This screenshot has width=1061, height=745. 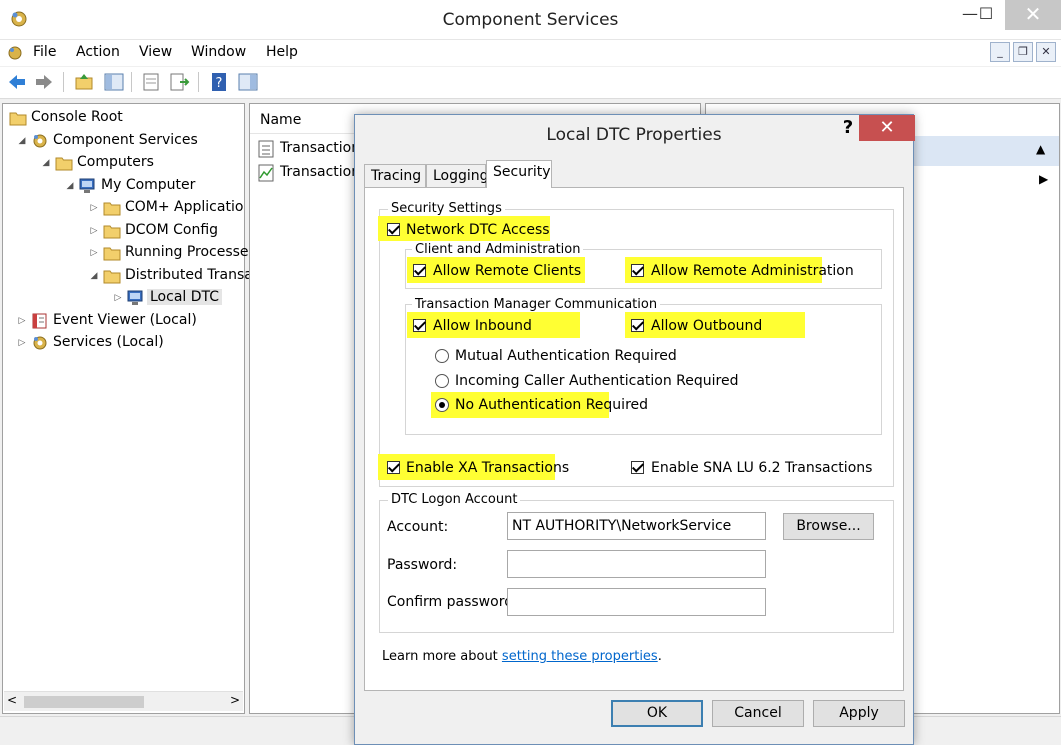 I want to click on allow-outbound-checkbox, so click(x=637, y=325).